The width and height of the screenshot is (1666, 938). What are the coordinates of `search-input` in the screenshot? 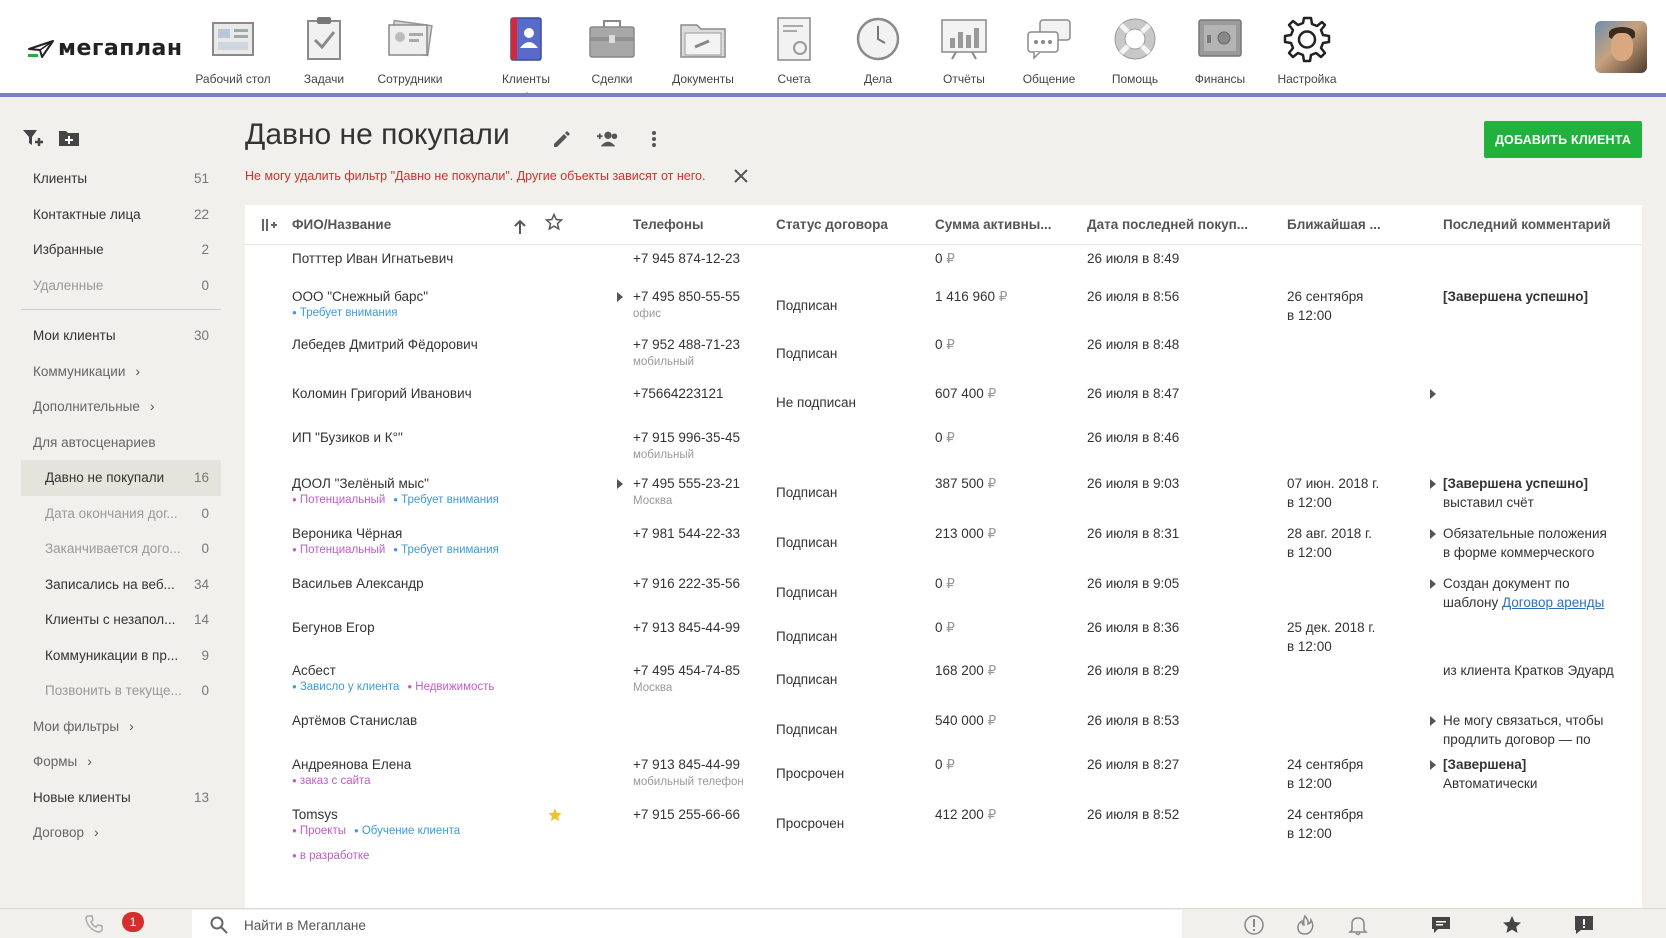 It's located at (694, 925).